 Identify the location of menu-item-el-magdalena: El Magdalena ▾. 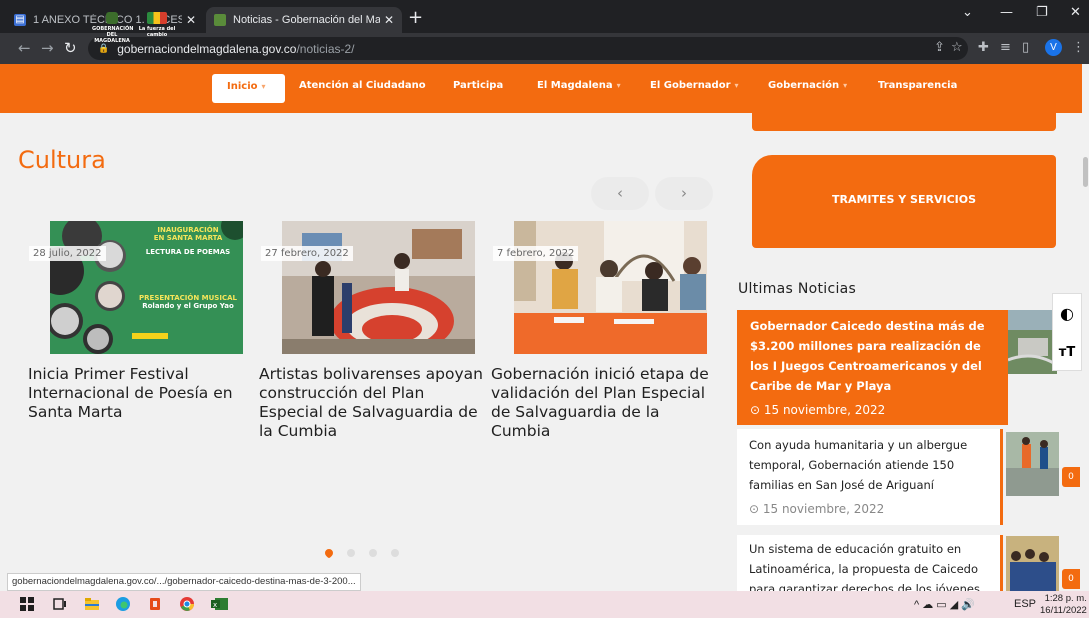
(579, 88).